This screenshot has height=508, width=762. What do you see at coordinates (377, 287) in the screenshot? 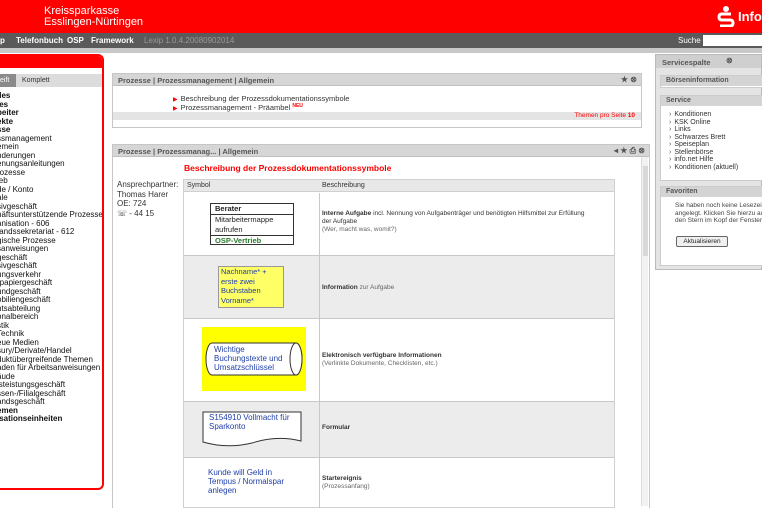
I see `row-text: zur Aufgabe` at bounding box center [377, 287].